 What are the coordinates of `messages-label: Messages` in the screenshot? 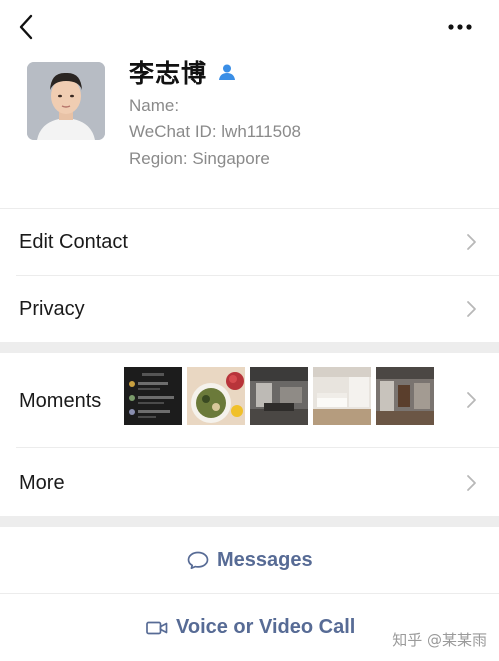 It's located at (265, 559).